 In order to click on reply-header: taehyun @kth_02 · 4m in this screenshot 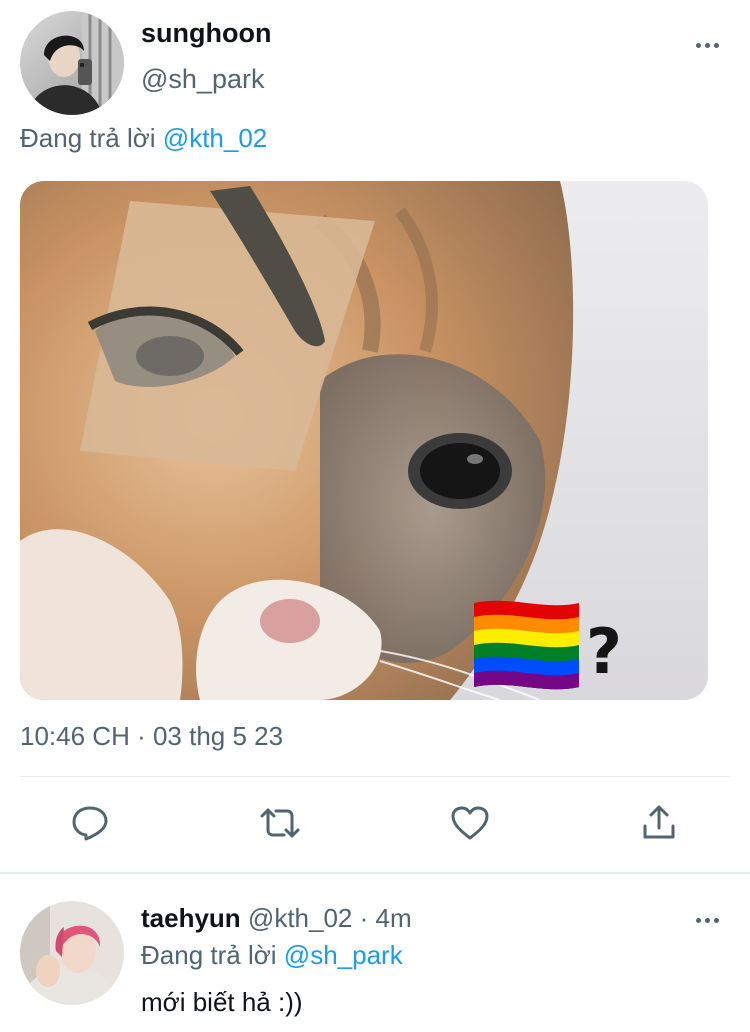, I will do `click(276, 918)`.